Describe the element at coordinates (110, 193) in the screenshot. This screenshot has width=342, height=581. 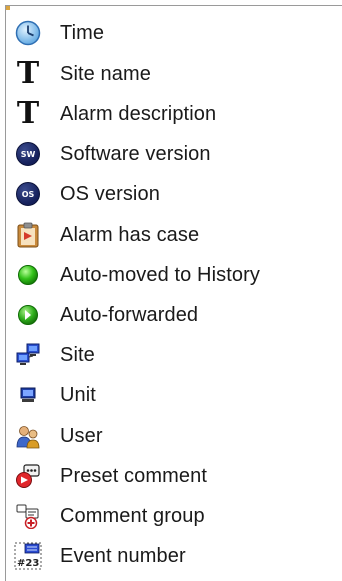
I see `menu-item-label: OS version` at that location.